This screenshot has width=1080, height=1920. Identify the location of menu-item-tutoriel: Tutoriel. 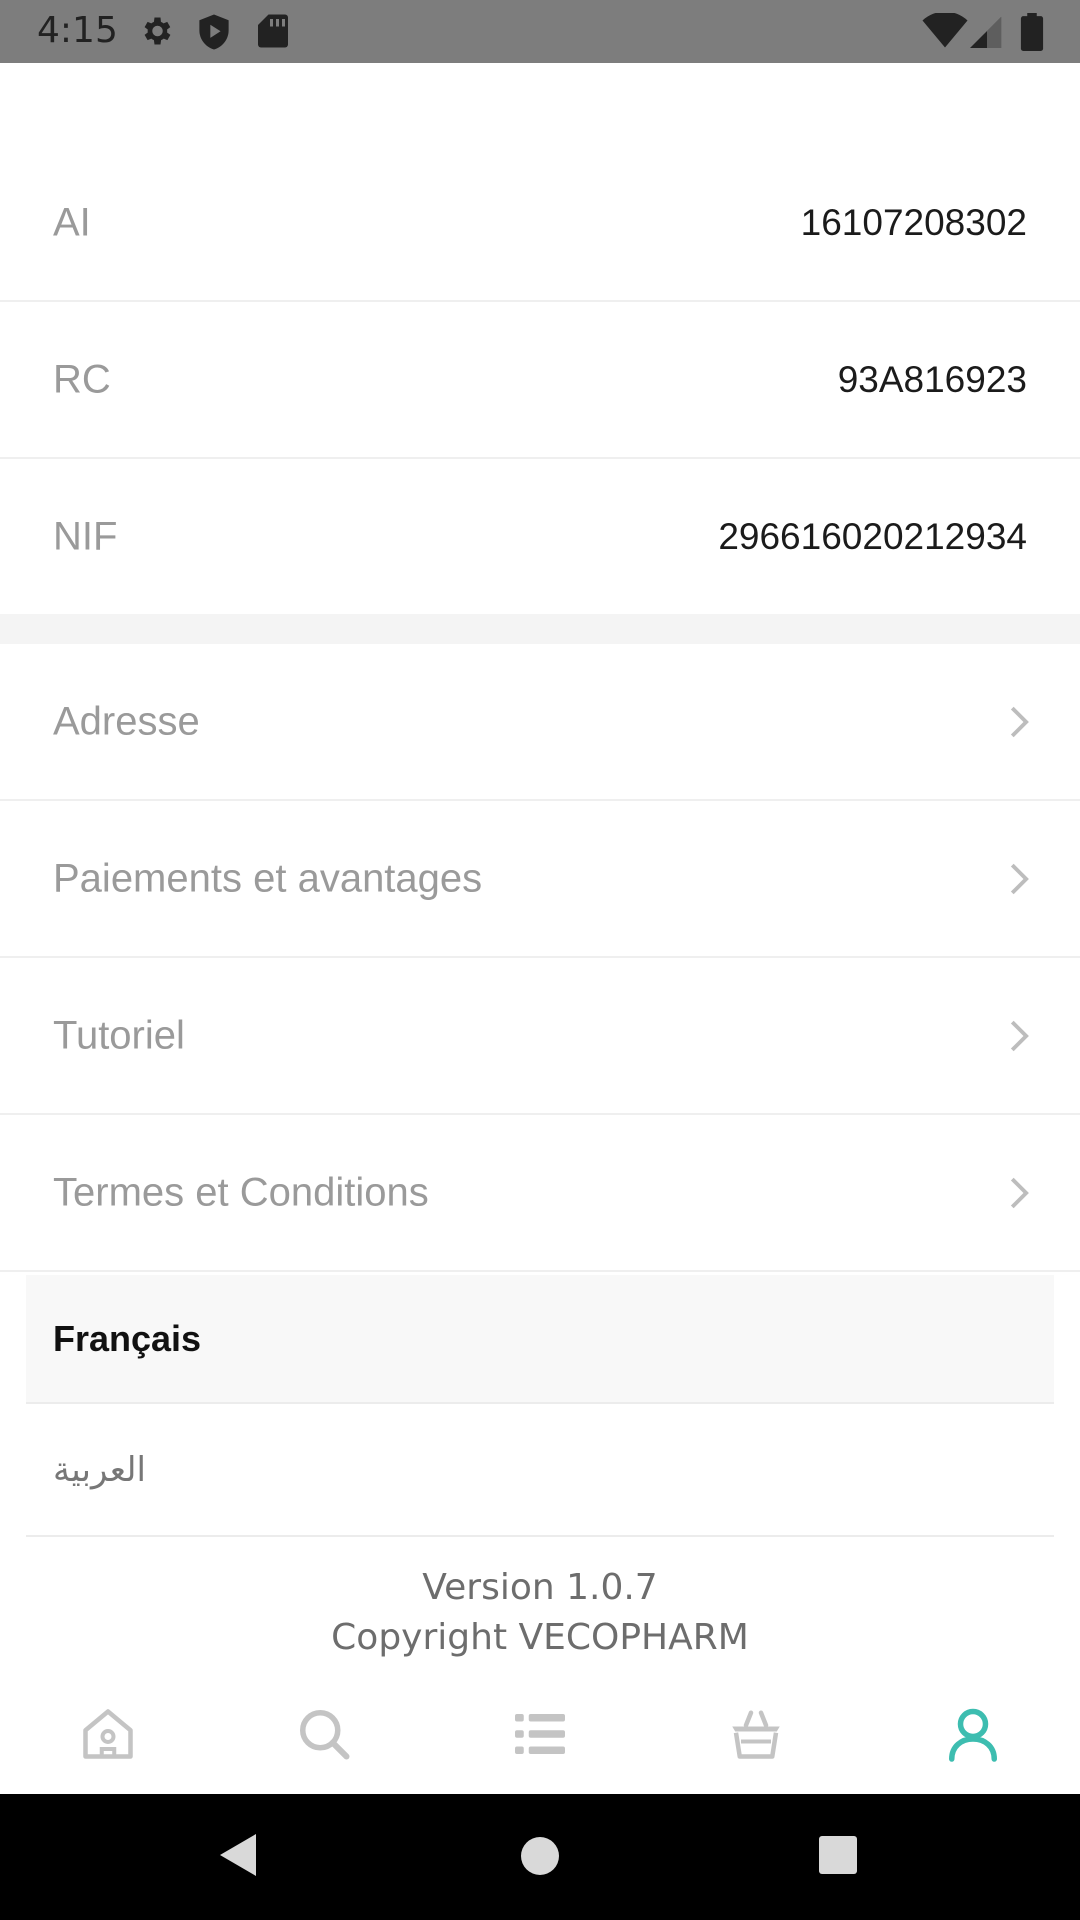
(540, 1036).